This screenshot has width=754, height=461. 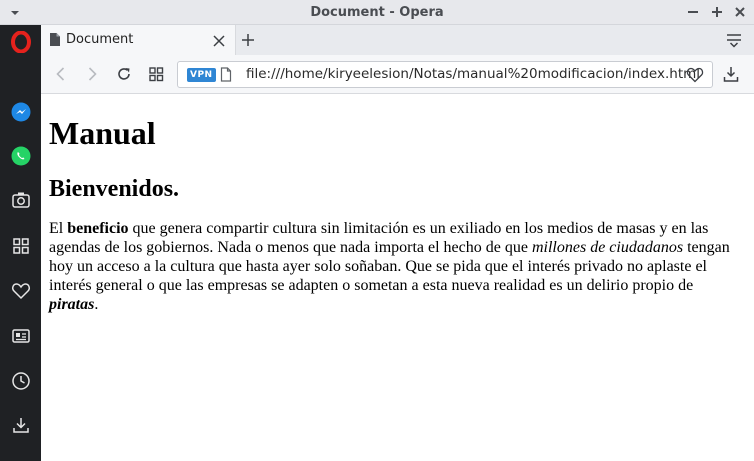 I want to click on speed-dial-toolbar-icon, so click(x=156, y=74).